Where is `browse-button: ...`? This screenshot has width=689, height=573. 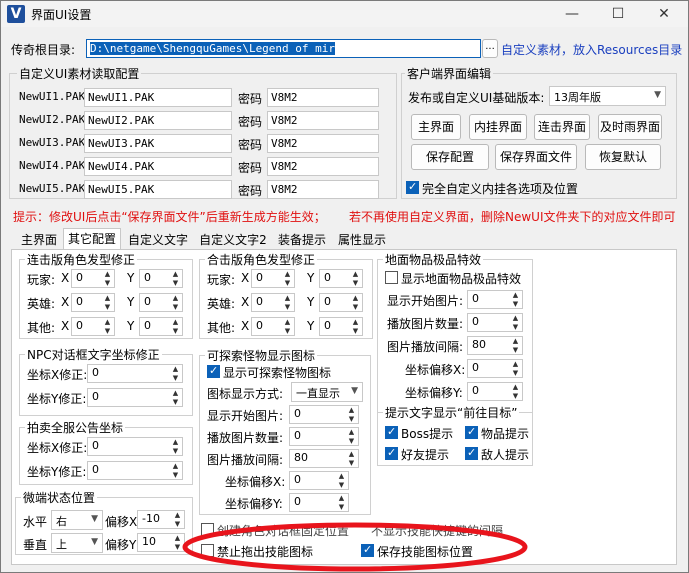
browse-button: ... is located at coordinates (490, 48).